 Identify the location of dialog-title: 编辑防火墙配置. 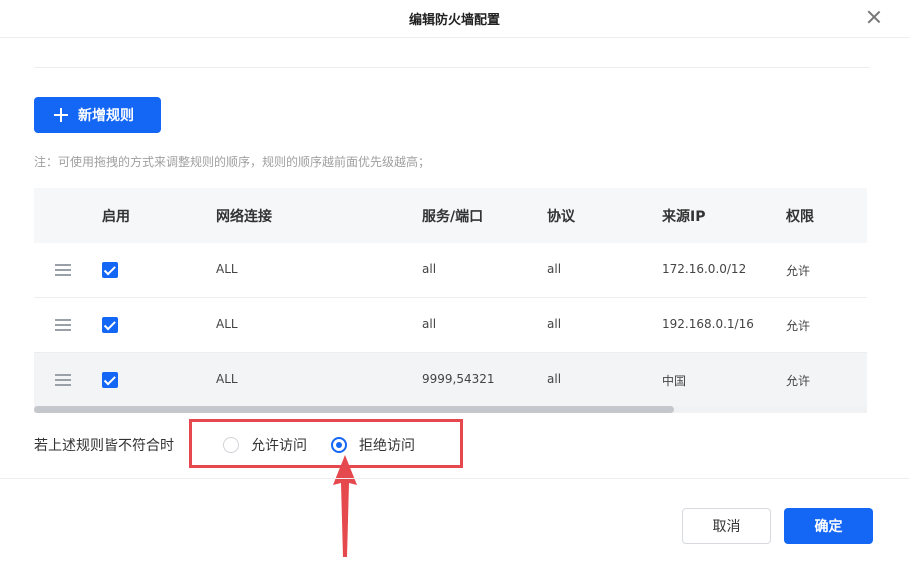
(454, 20).